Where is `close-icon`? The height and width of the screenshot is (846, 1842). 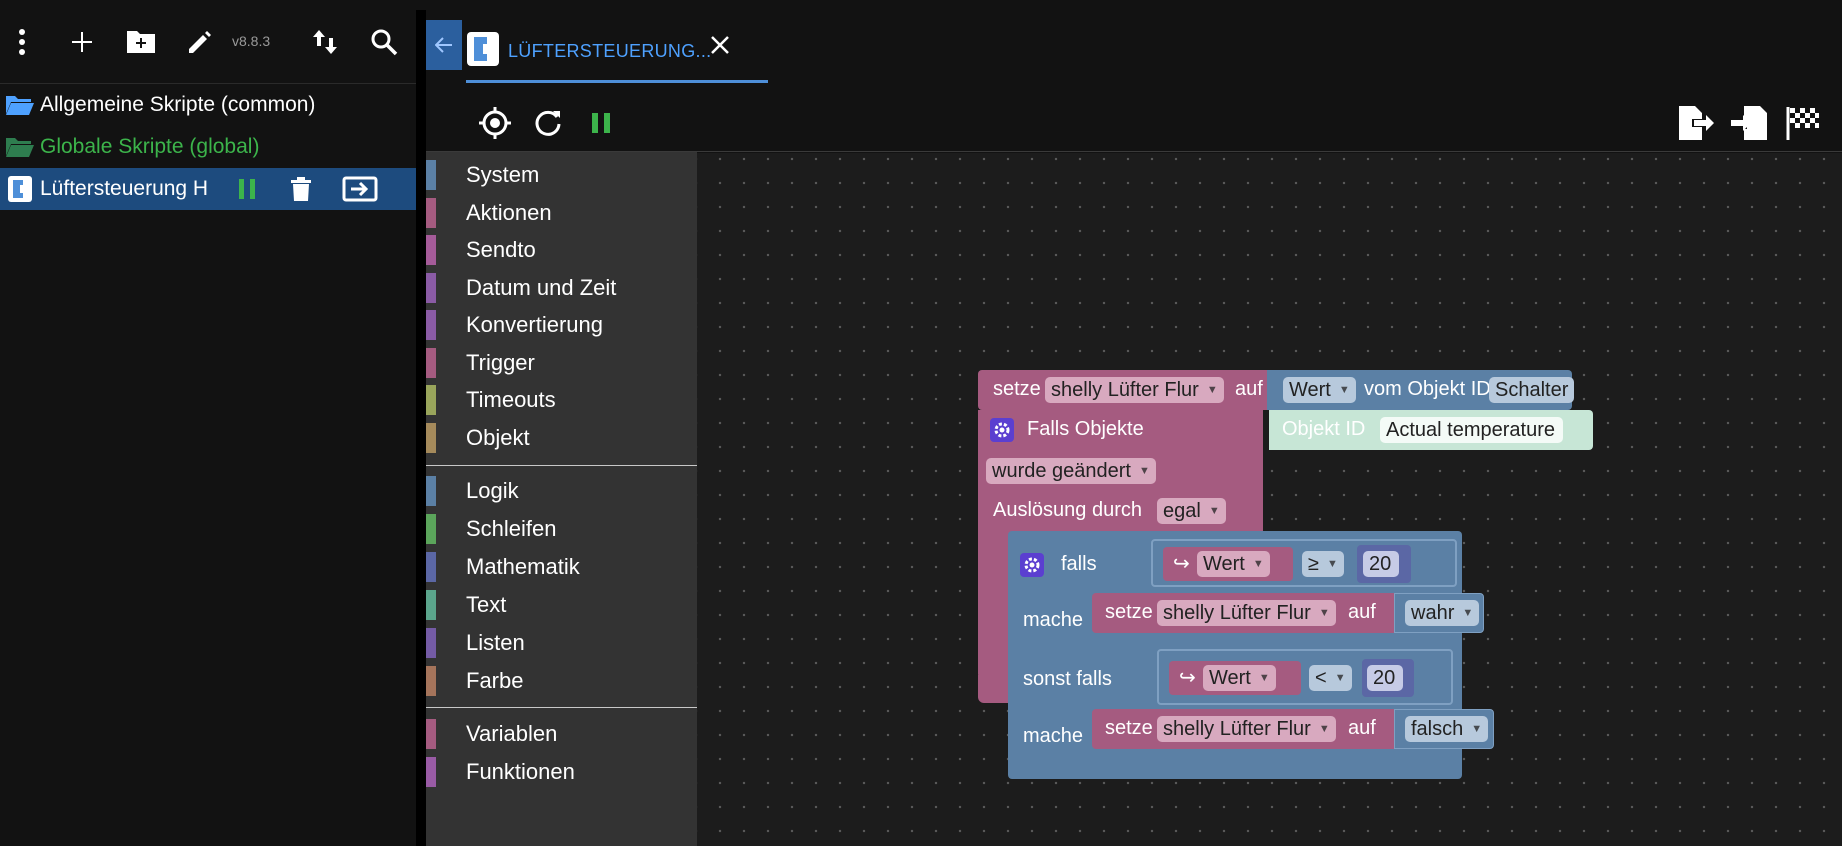 close-icon is located at coordinates (720, 45).